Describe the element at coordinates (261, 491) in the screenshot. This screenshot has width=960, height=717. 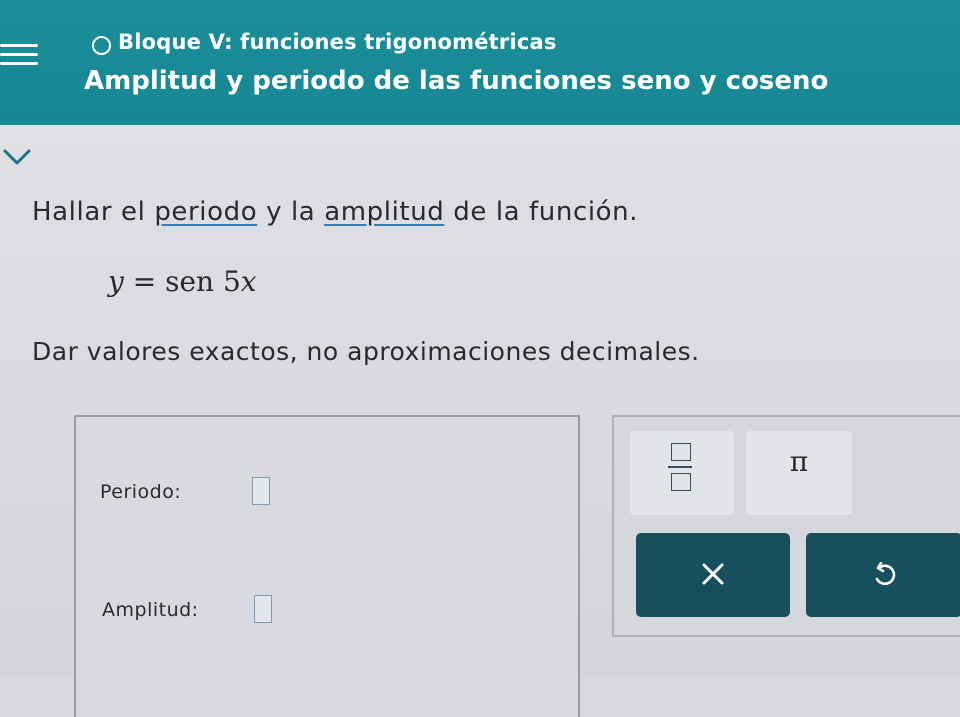
I see `period-input` at that location.